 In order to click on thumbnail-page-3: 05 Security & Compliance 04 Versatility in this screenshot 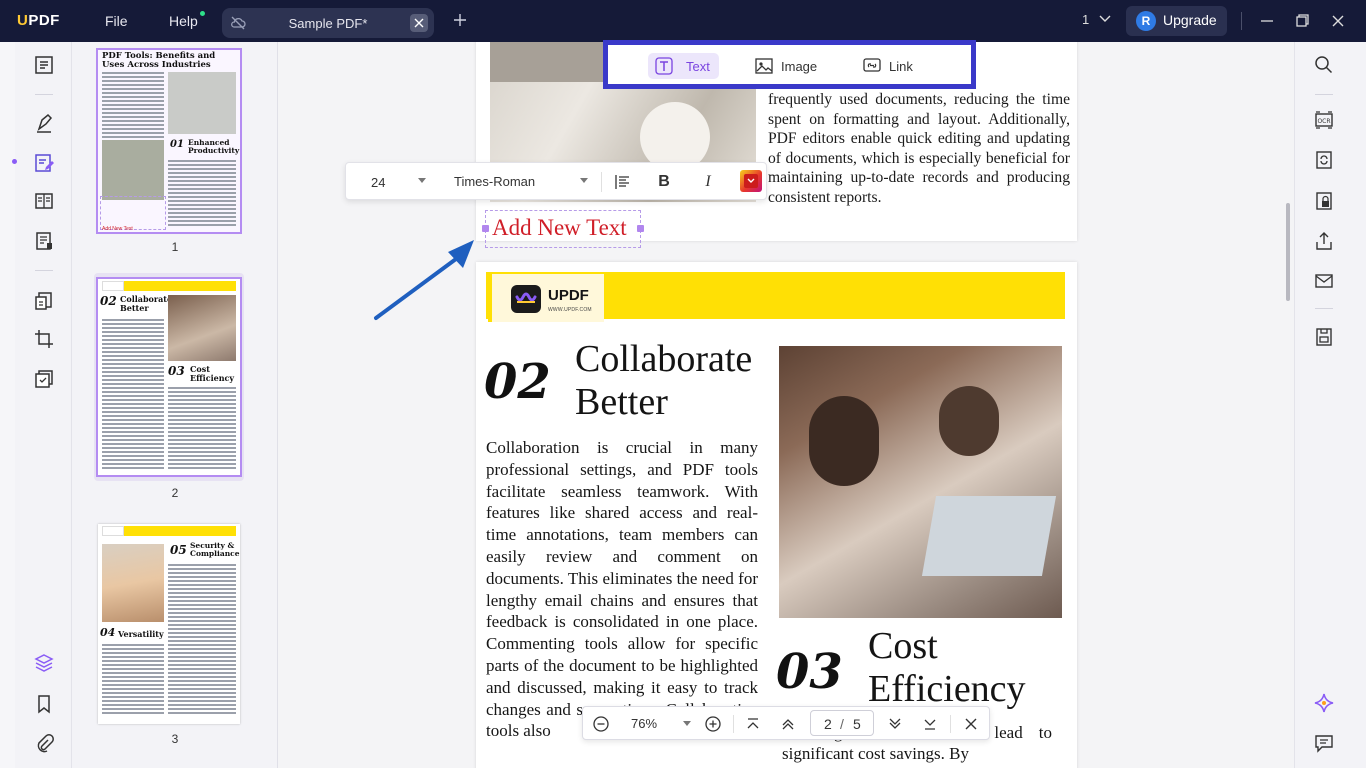, I will do `click(169, 624)`.